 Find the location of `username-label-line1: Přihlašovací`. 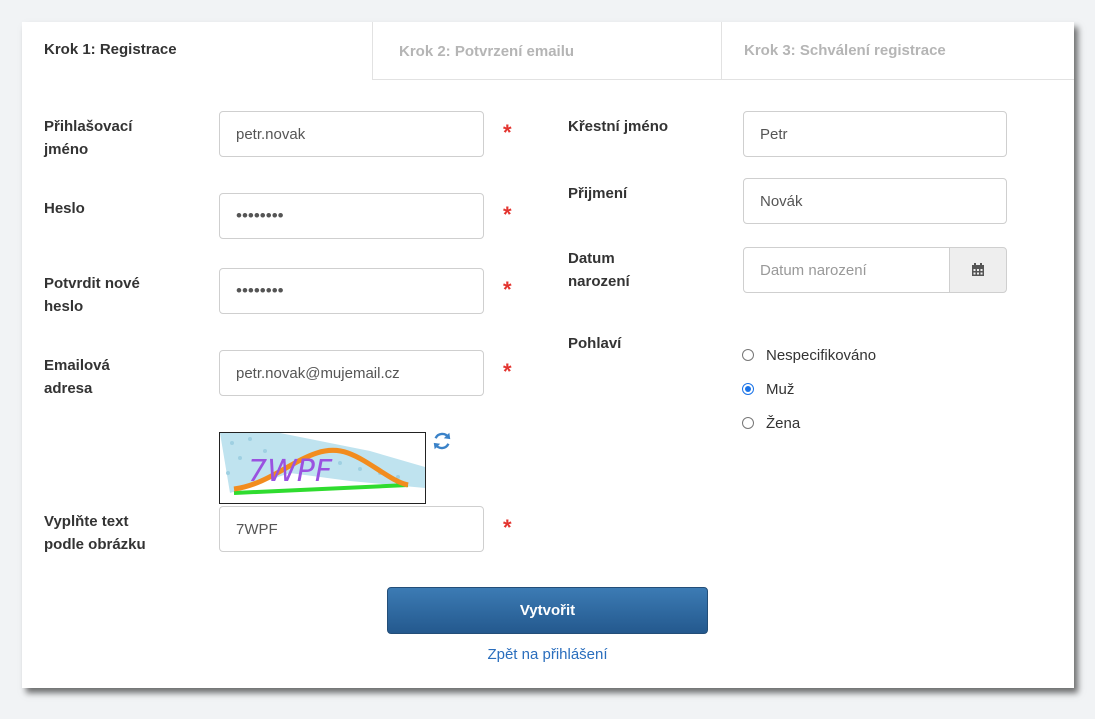

username-label-line1: Přihlašovací is located at coordinates (88, 126).